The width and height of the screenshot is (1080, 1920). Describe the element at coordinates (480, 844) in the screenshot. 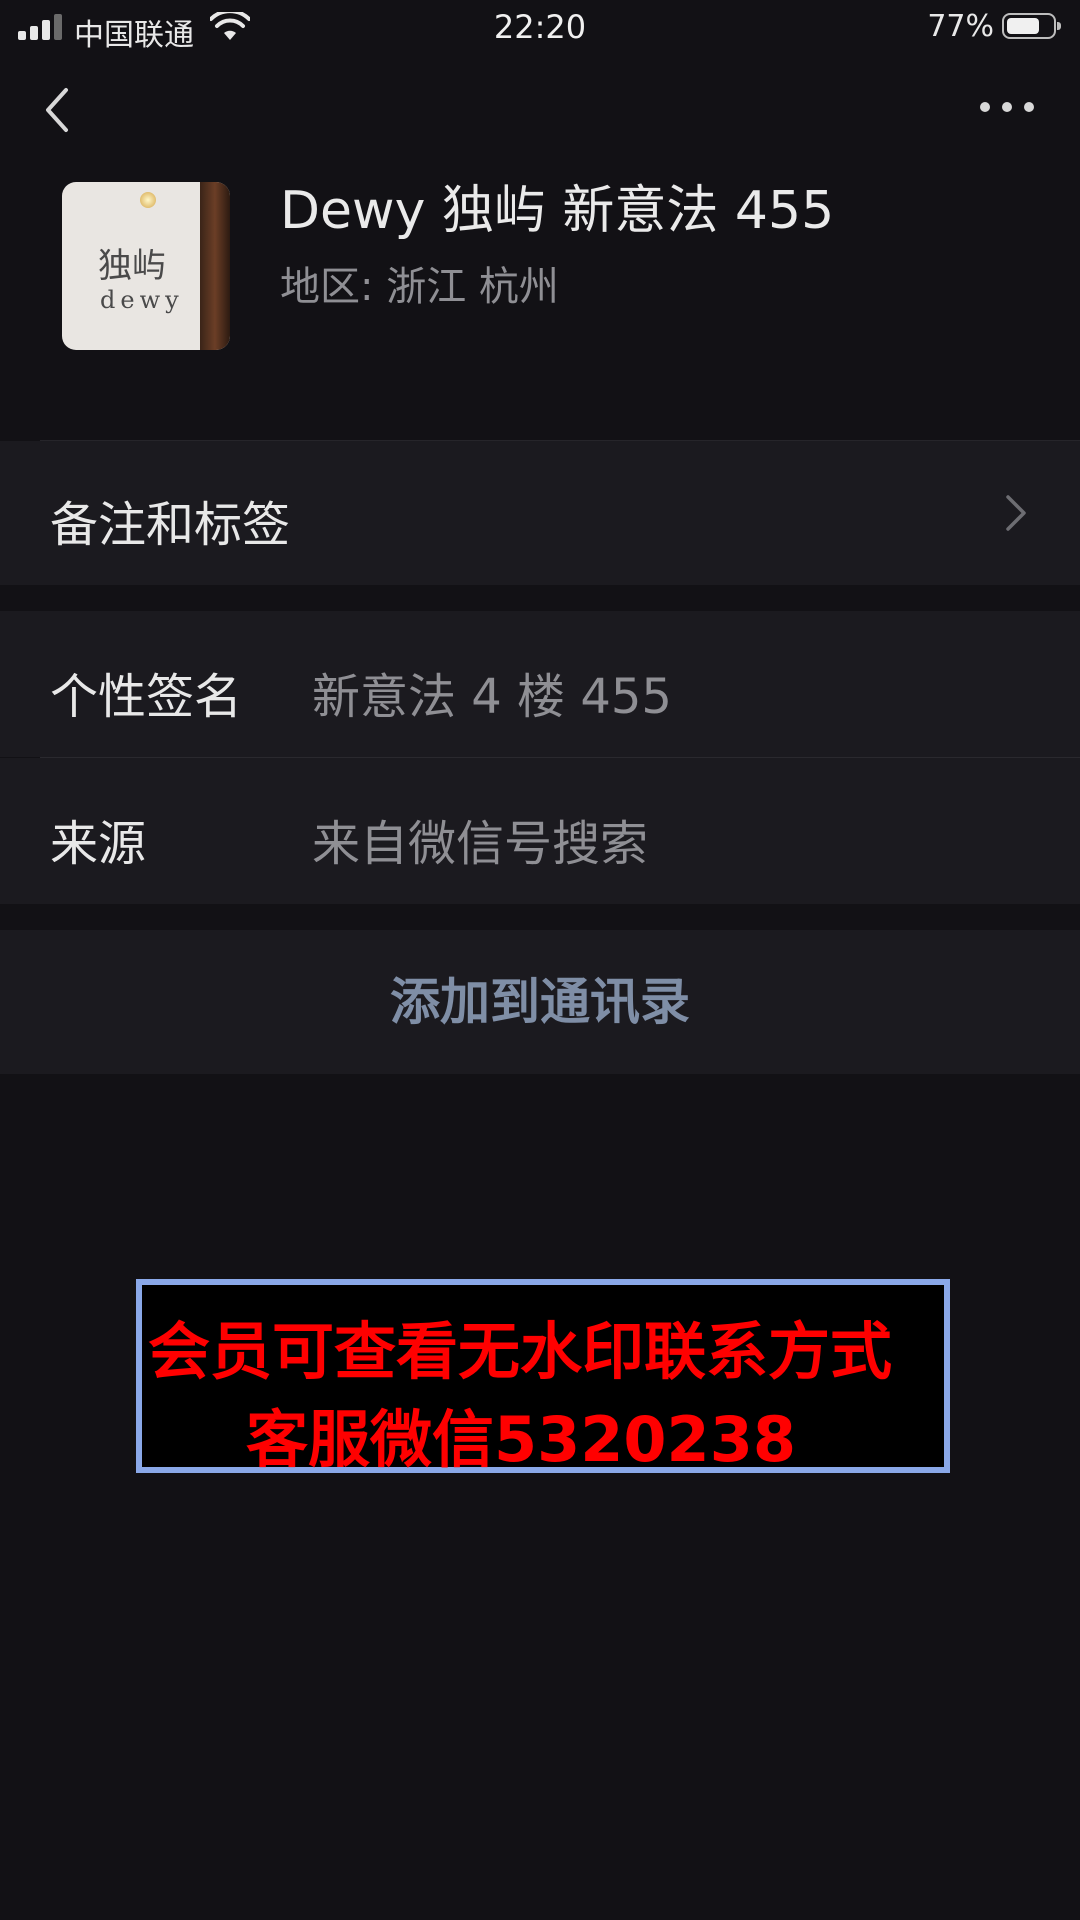

I see `source-value: 来自微信号搜索` at that location.